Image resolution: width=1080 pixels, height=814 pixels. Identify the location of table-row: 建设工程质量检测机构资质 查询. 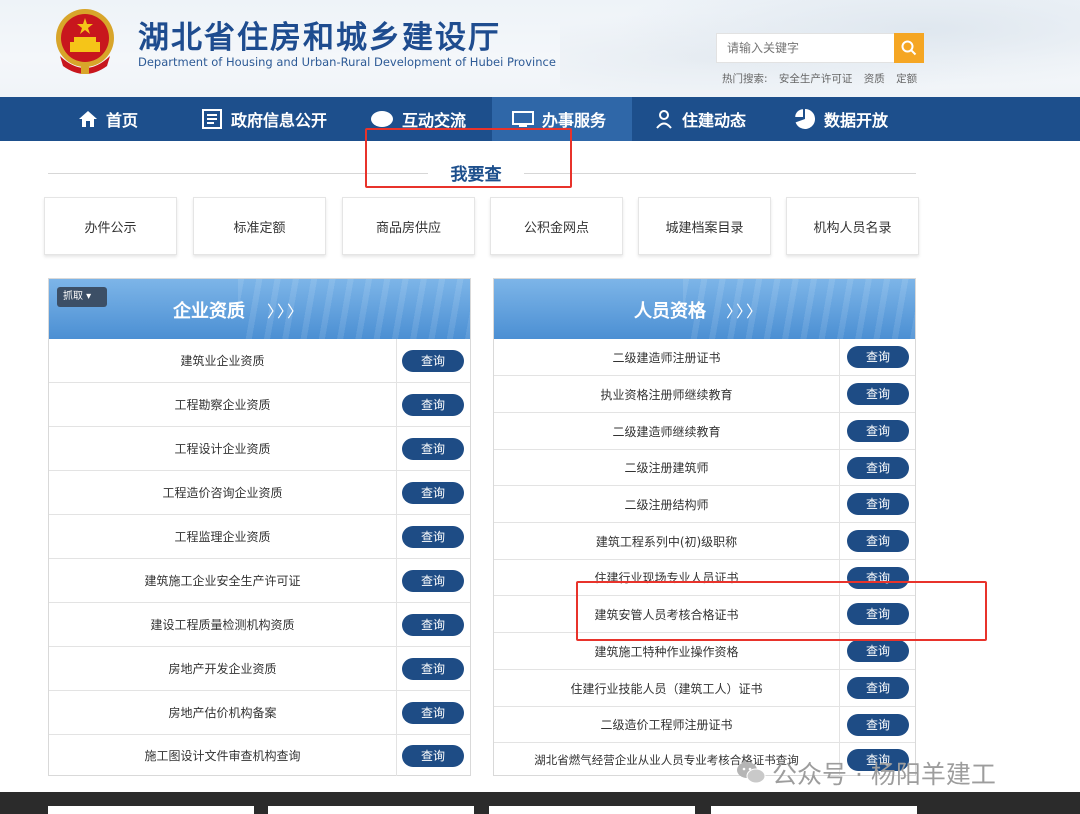
(259, 625).